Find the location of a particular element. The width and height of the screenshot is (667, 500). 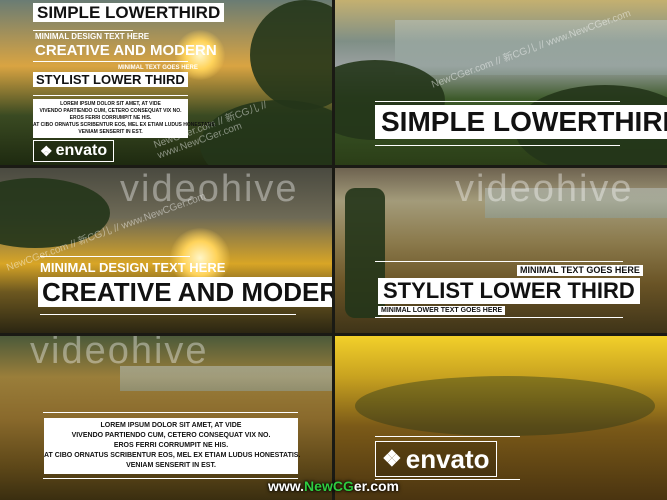

site-footer-watermark: www.NewCGer.com is located at coordinates (333, 489).